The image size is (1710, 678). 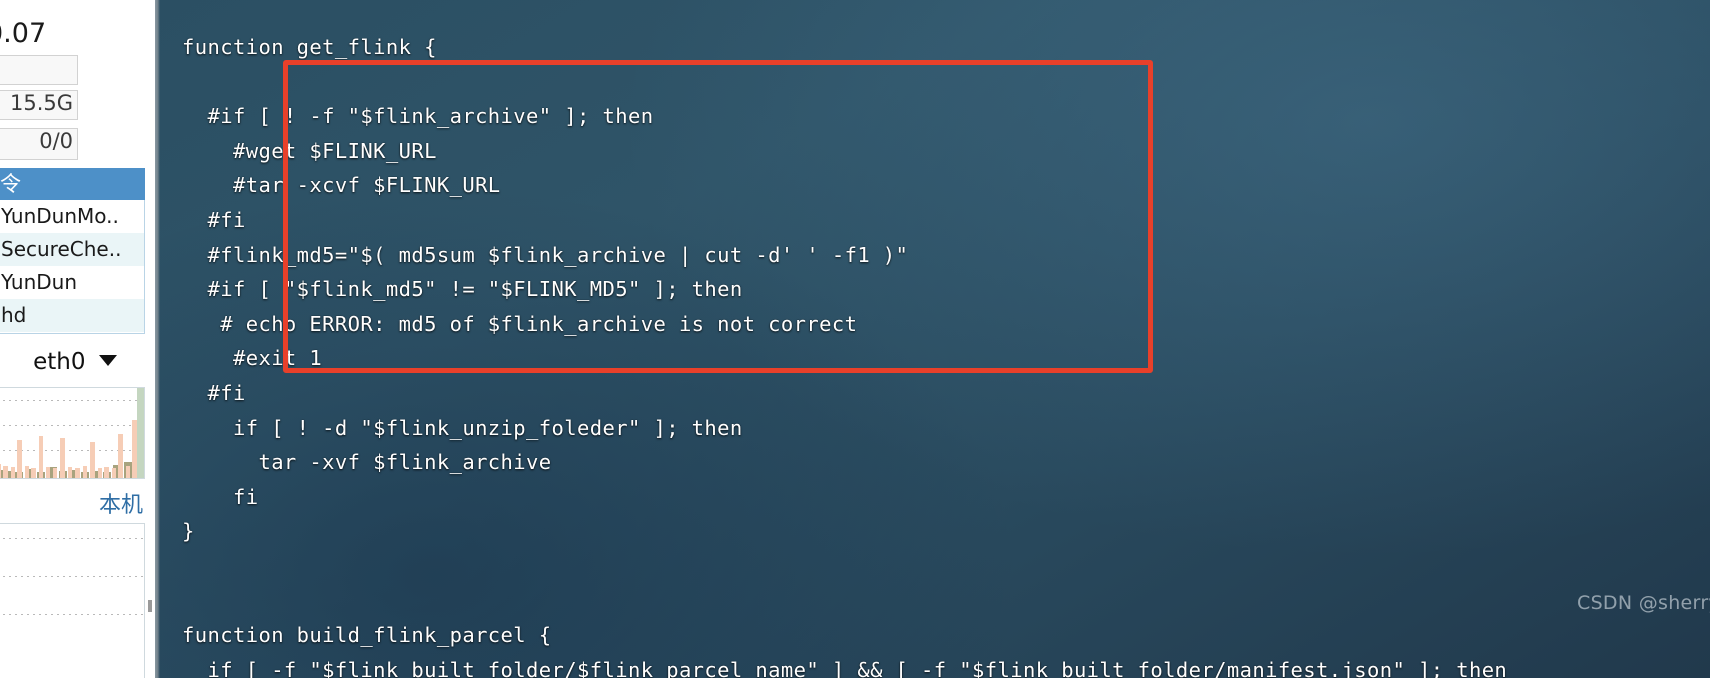 I want to click on watermark-text: CSDN @sherrypoy_4, so click(x=1643, y=603).